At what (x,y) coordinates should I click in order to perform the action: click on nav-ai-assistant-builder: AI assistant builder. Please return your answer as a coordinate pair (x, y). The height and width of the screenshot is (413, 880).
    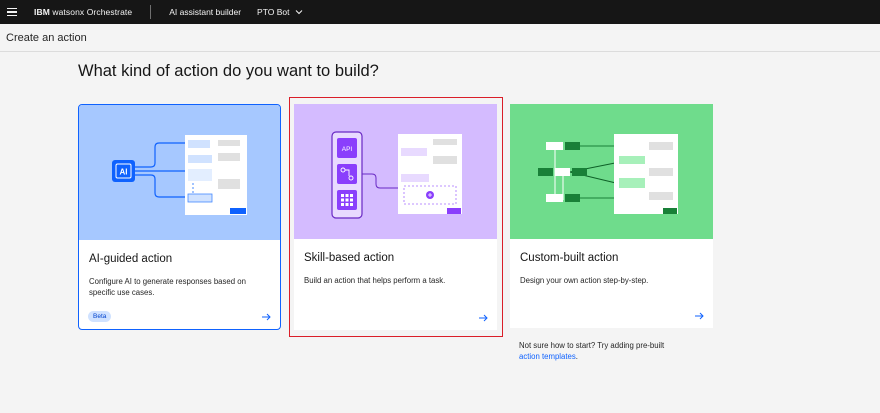
    Looking at the image, I should click on (205, 12).